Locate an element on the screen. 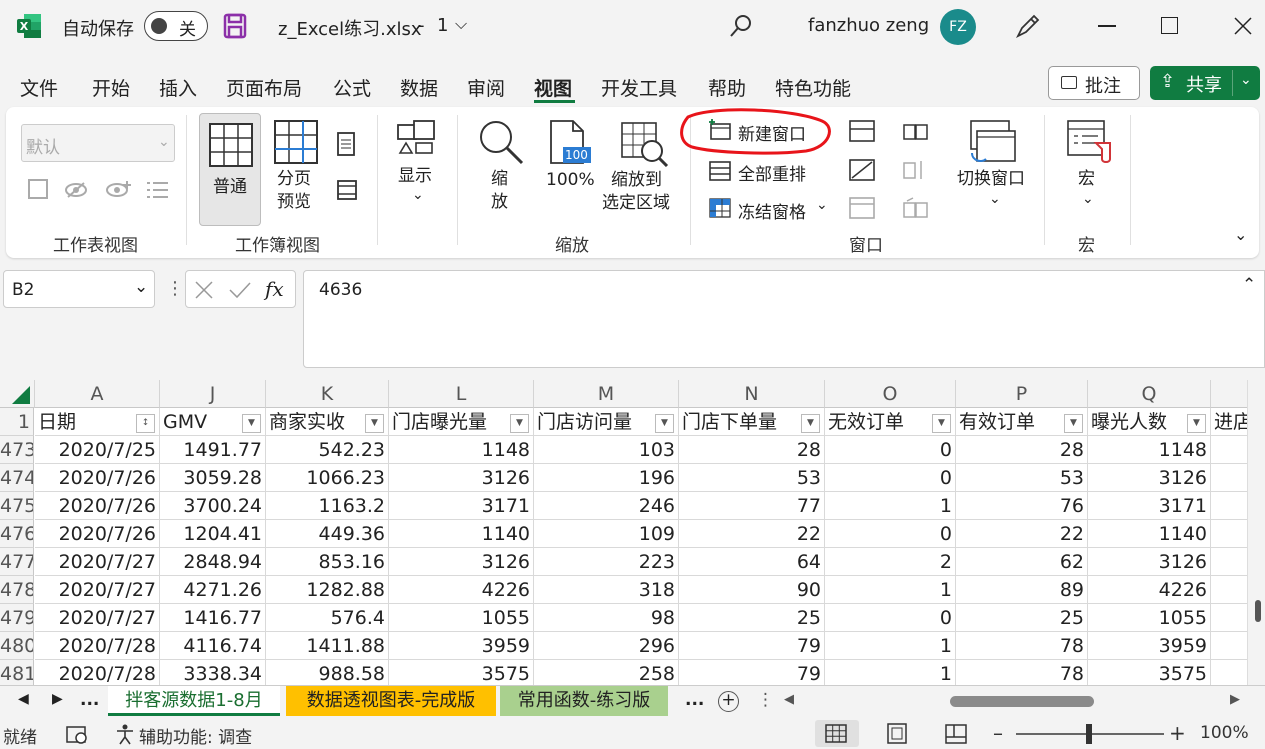 Image resolution: width=1265 pixels, height=749 pixels. zoom-out-button: – is located at coordinates (998, 733).